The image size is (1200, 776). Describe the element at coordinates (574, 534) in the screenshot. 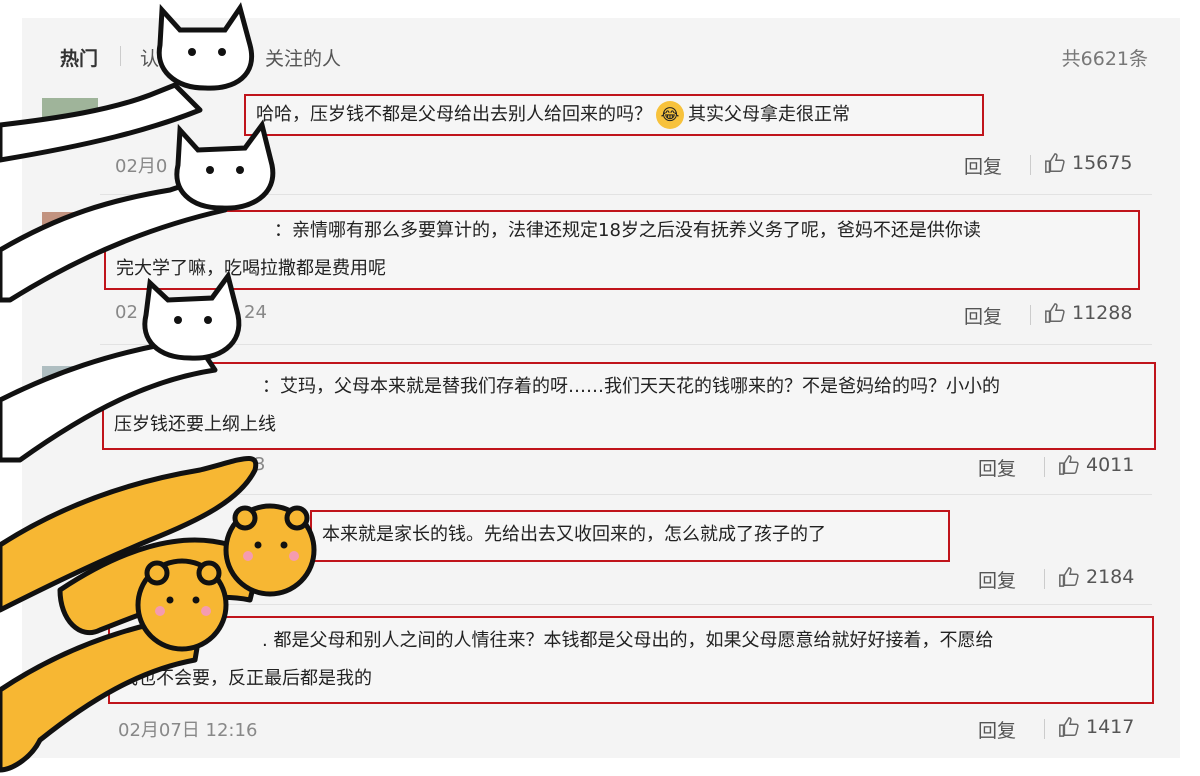

I see `comment-text: 本来就是家长的钱。先给出去又收回来的，怎么就成了孩子的了` at that location.